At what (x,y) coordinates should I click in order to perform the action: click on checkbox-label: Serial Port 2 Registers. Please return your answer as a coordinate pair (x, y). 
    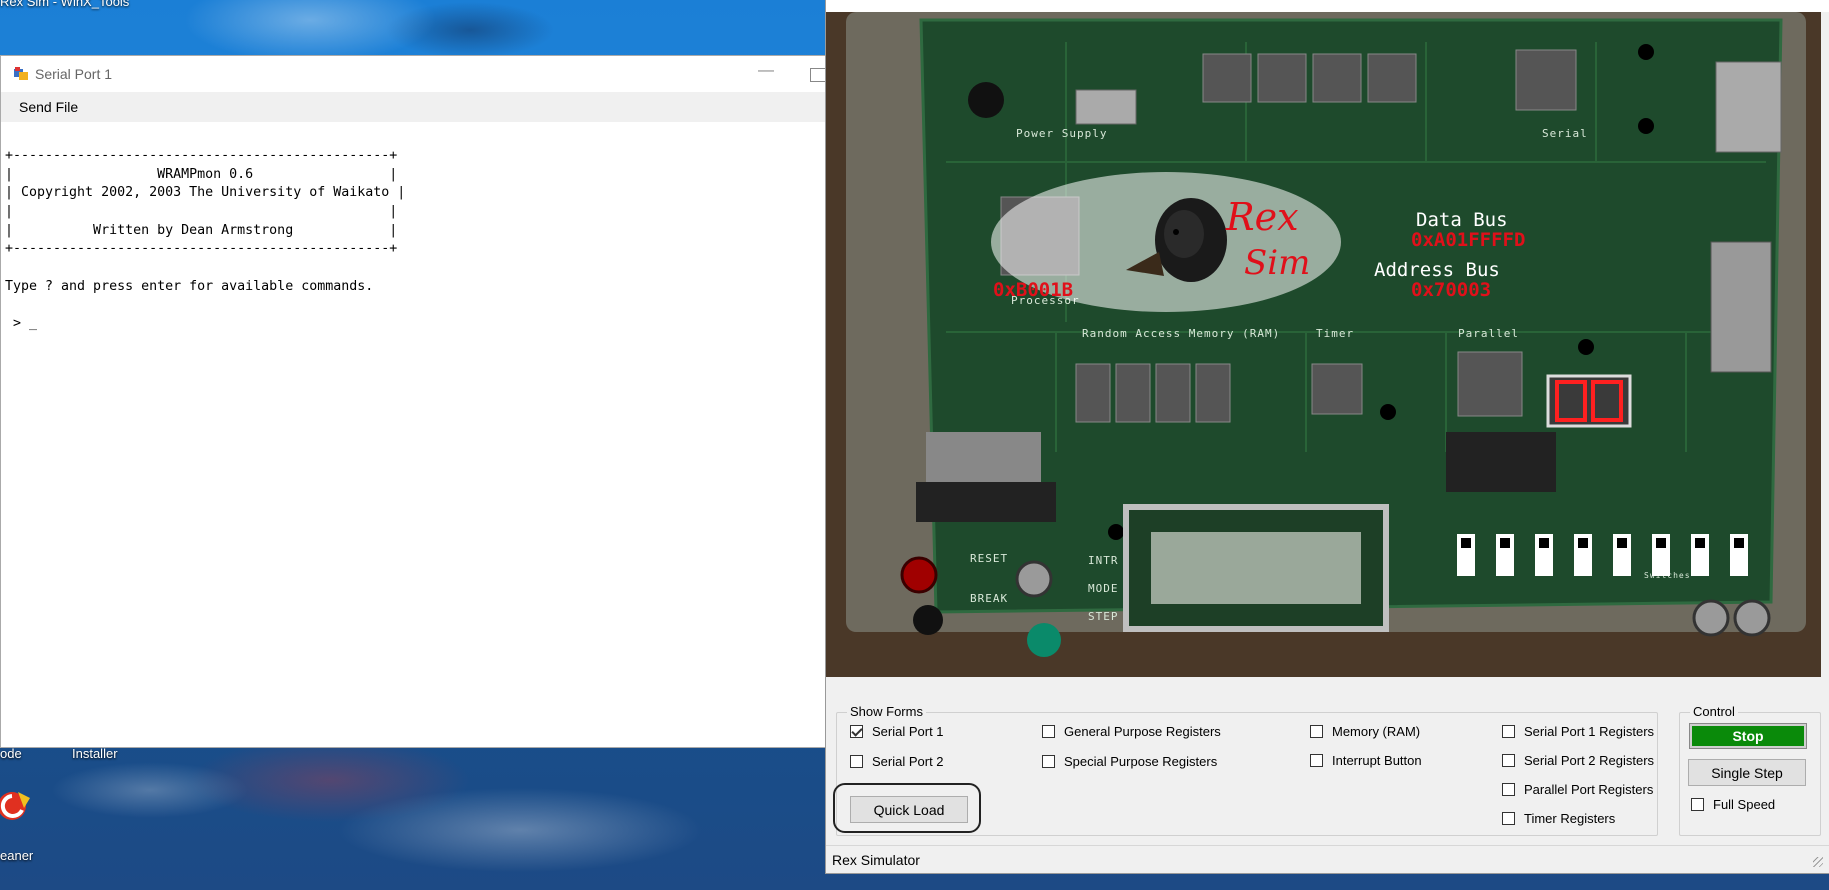
    Looking at the image, I should click on (1589, 760).